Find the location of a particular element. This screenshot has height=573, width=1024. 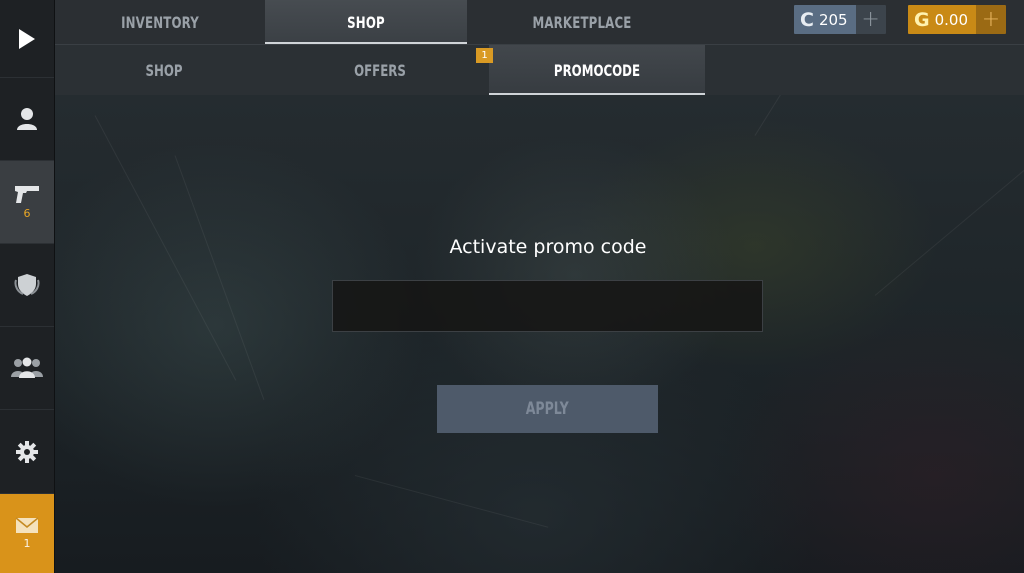

promo-code-input is located at coordinates (547, 306).